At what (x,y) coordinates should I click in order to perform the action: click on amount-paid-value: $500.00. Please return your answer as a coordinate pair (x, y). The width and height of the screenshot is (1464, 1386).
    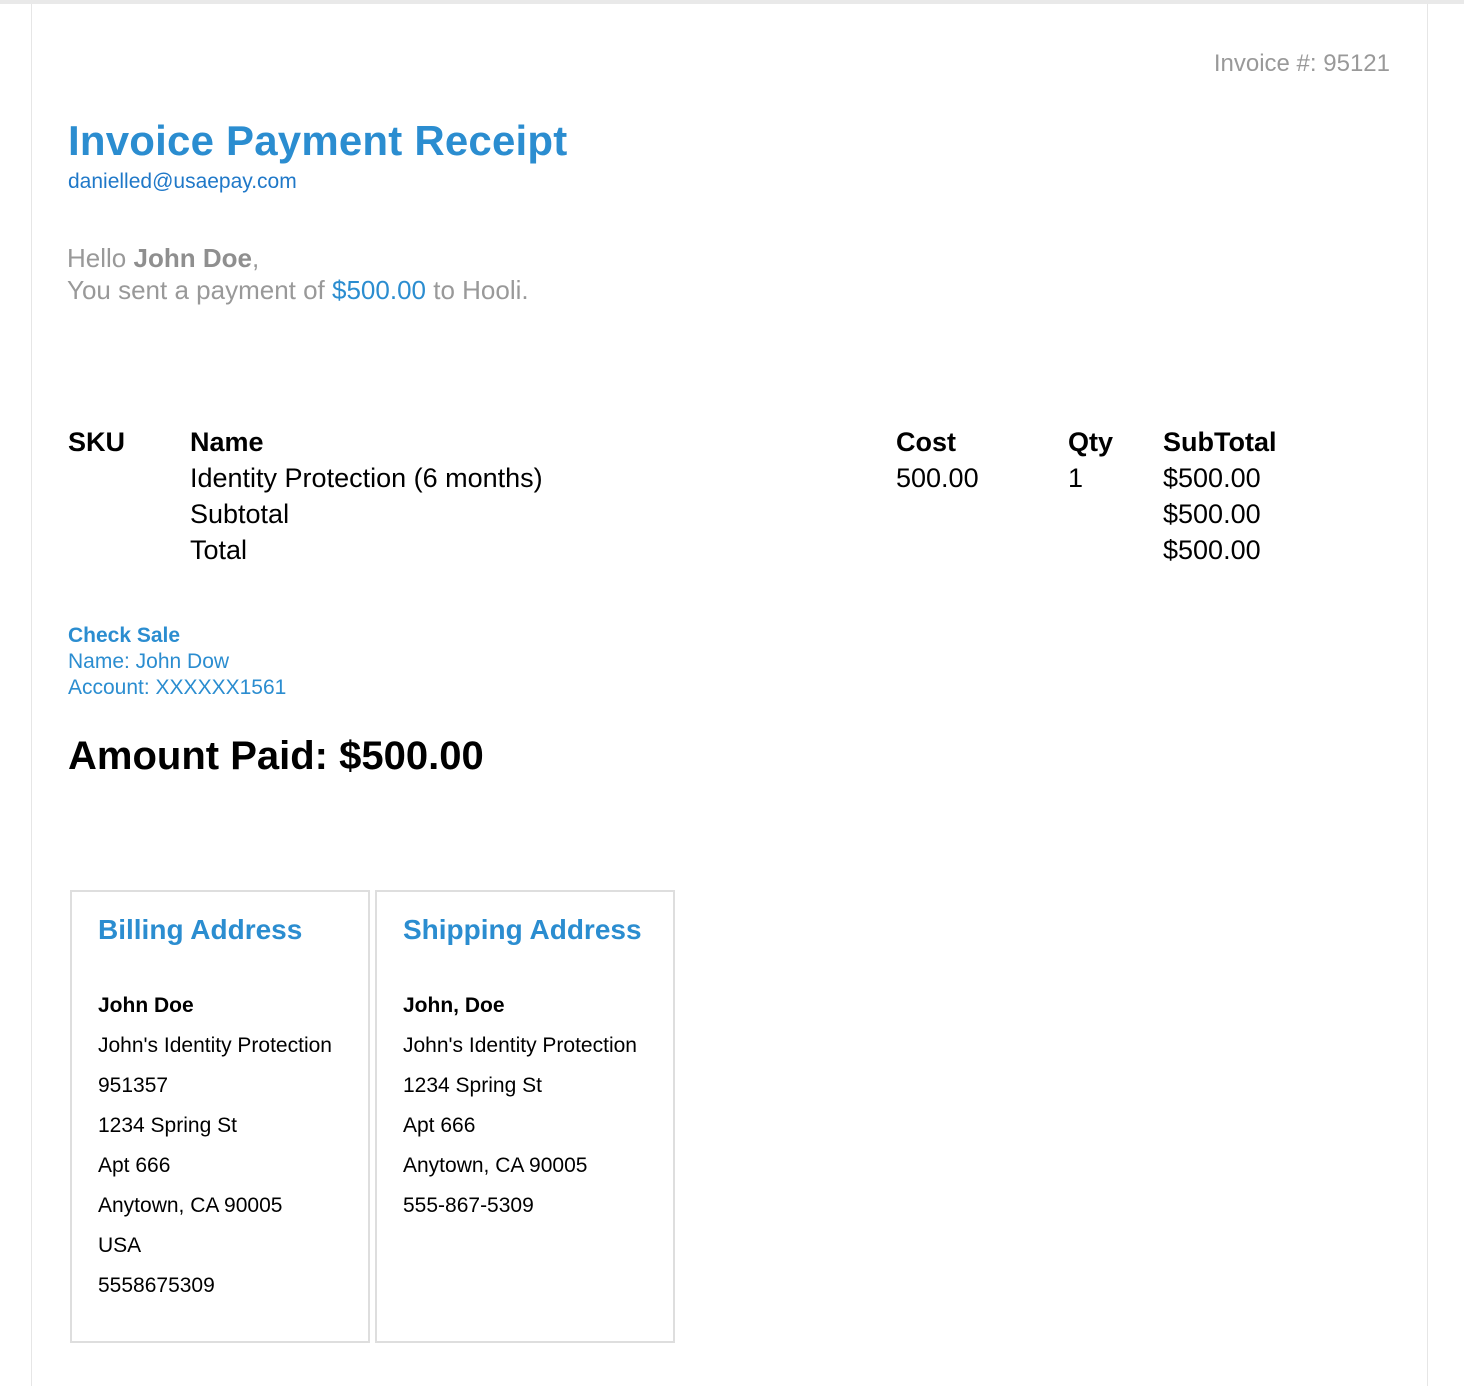
    Looking at the image, I should click on (411, 756).